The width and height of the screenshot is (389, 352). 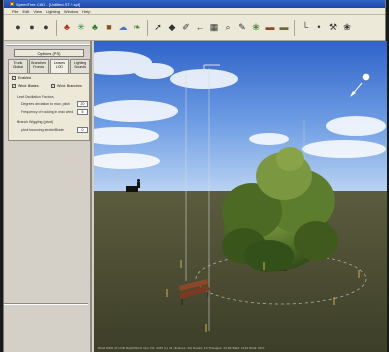 I want to click on flora-icon: ❀, so click(x=256, y=28).